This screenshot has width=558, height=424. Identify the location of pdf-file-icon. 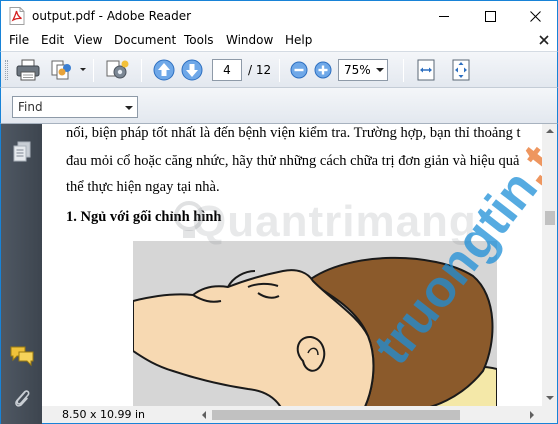
(17, 16).